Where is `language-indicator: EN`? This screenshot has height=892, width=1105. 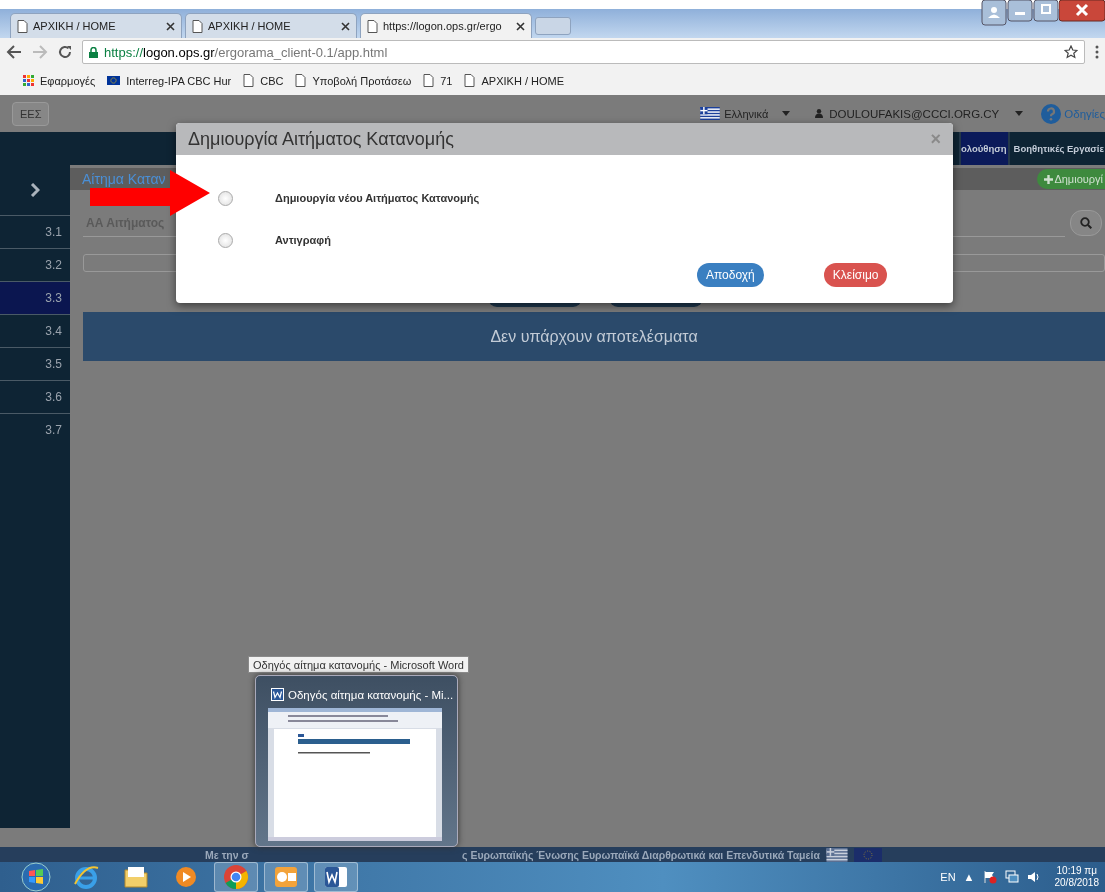
language-indicator: EN is located at coordinates (948, 877).